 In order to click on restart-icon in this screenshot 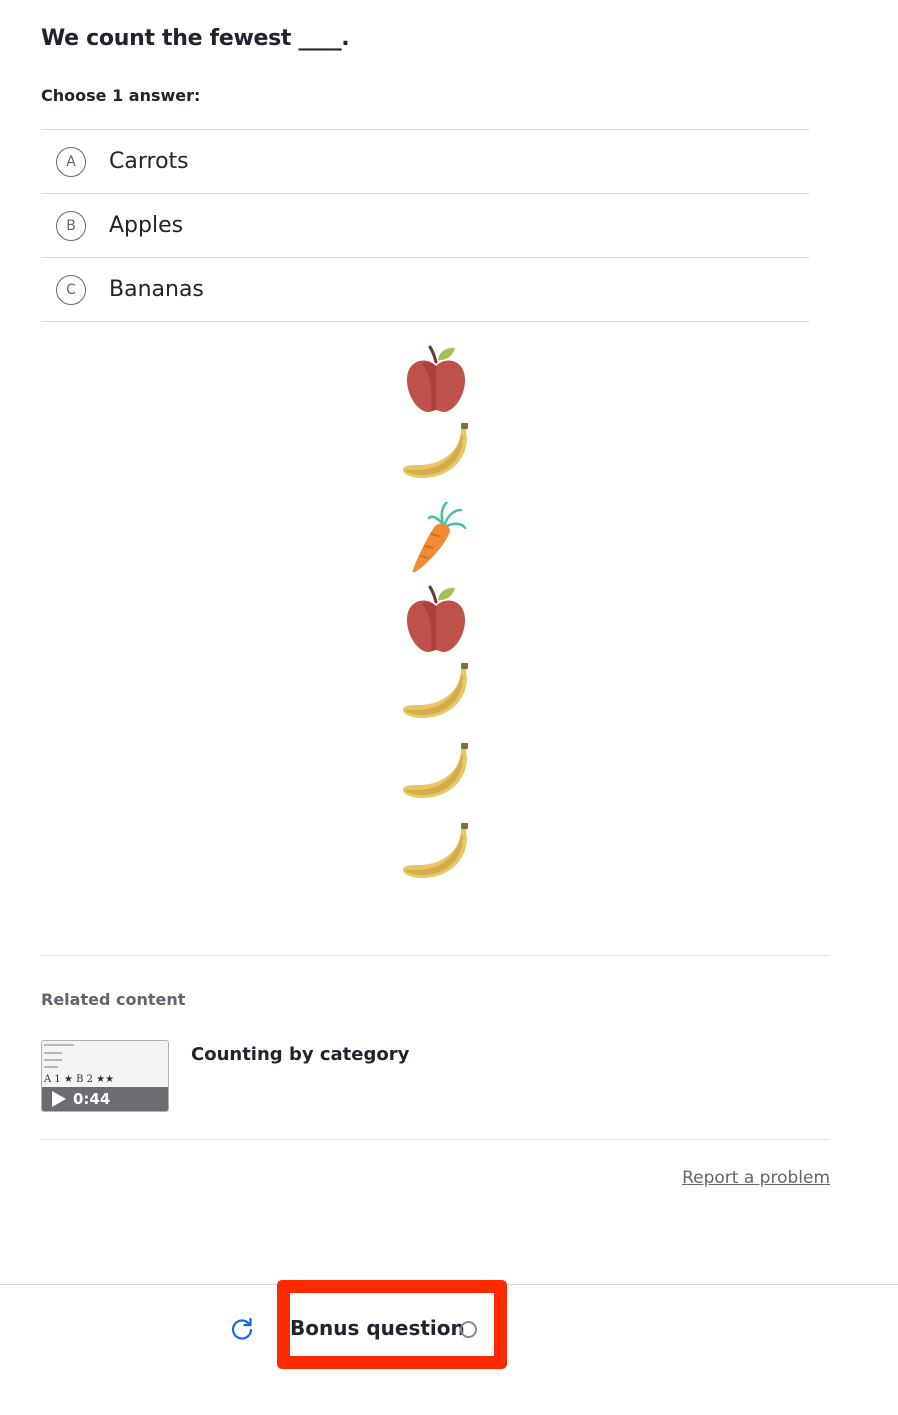, I will do `click(242, 1329)`.